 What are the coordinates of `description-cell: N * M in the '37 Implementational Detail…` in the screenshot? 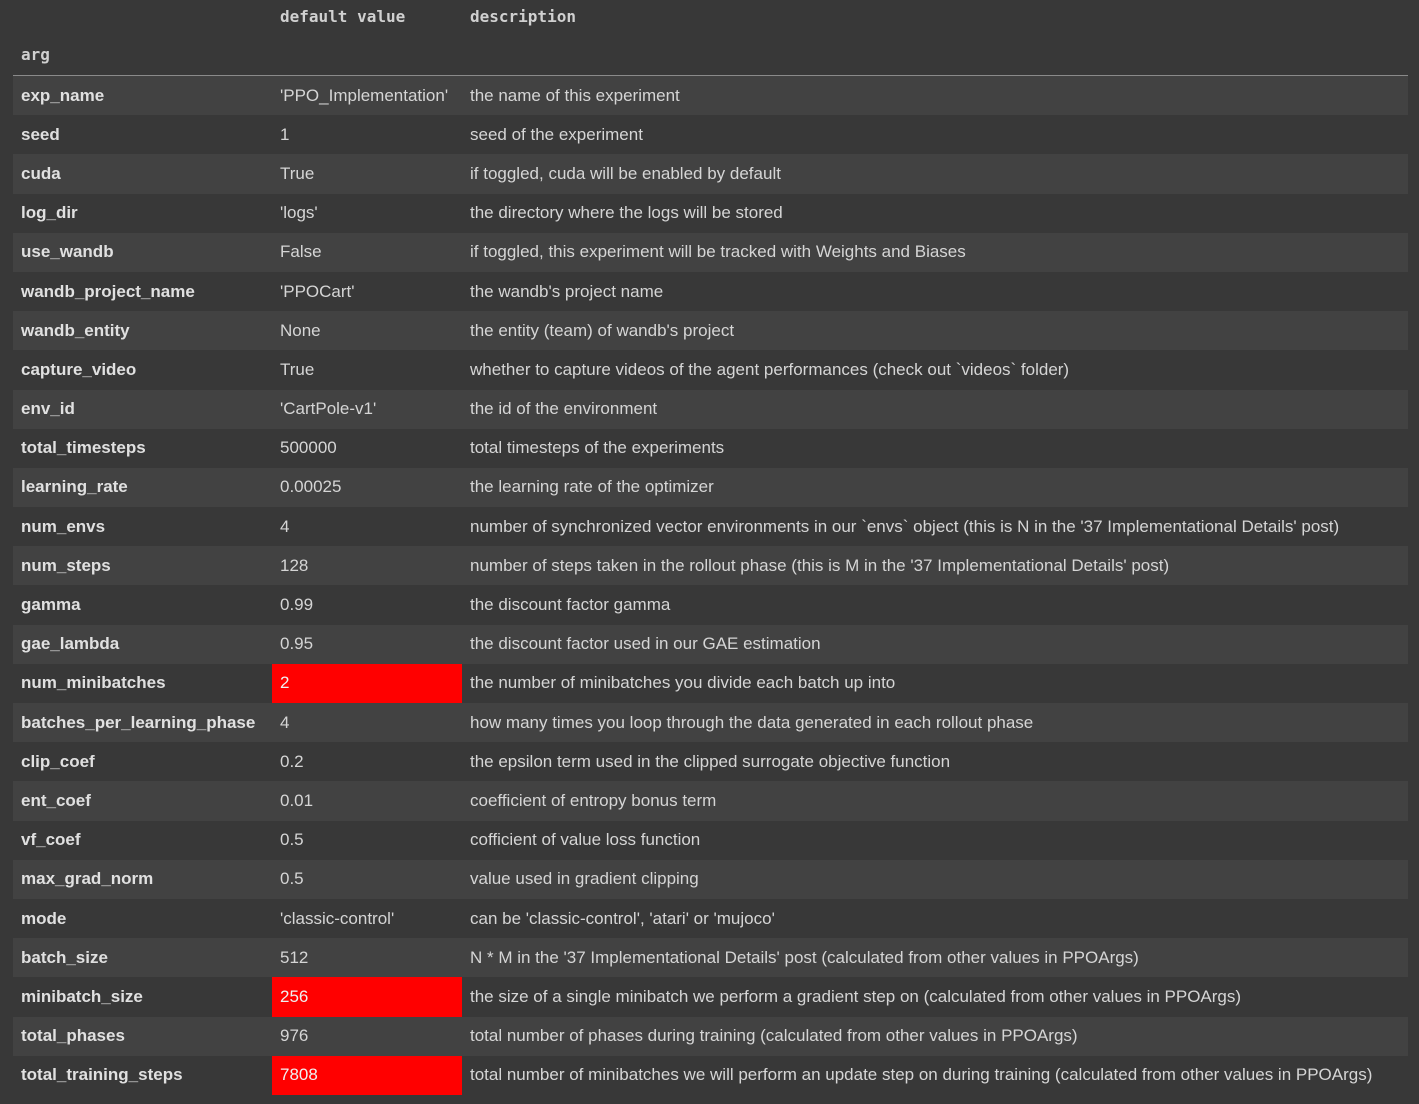 It's located at (804, 957).